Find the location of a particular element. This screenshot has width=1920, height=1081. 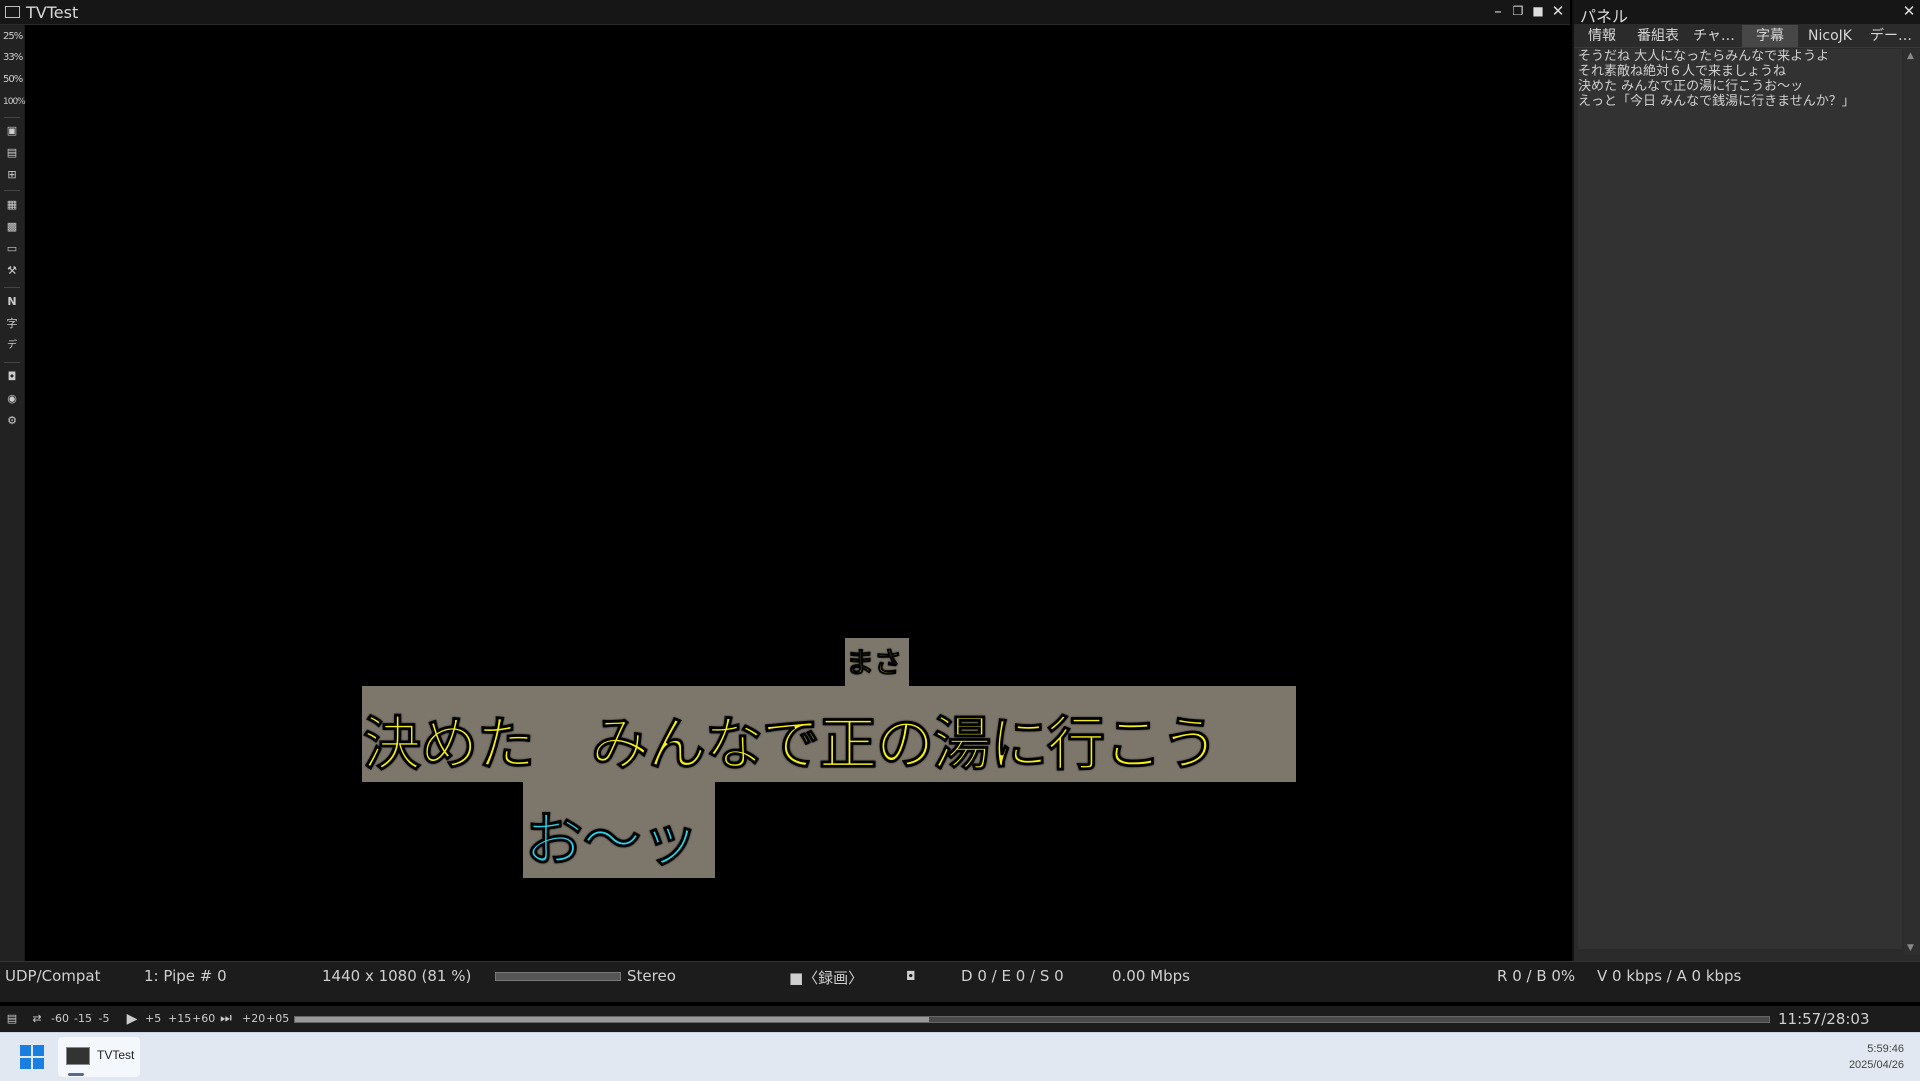

camera-icon: ◘ is located at coordinates (12, 377).